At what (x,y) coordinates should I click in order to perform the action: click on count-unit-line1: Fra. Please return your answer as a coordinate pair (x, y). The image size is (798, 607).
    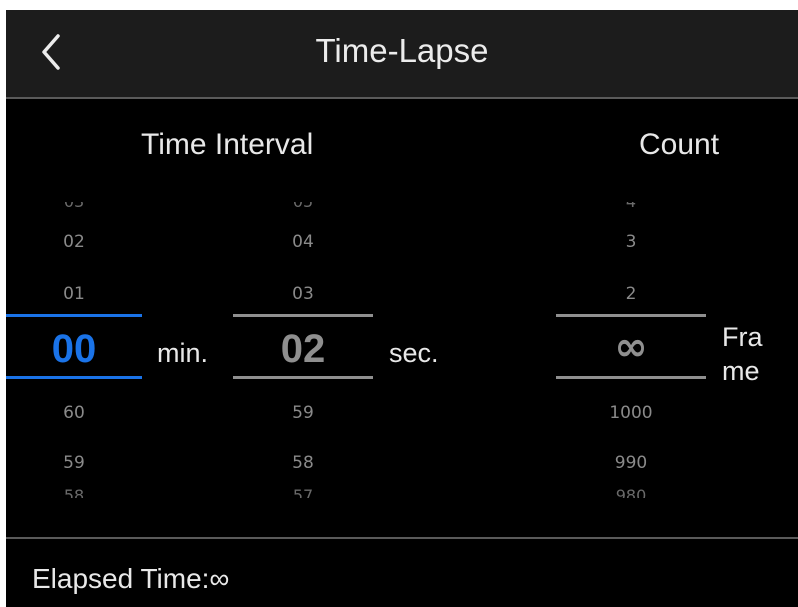
    Looking at the image, I should click on (742, 337).